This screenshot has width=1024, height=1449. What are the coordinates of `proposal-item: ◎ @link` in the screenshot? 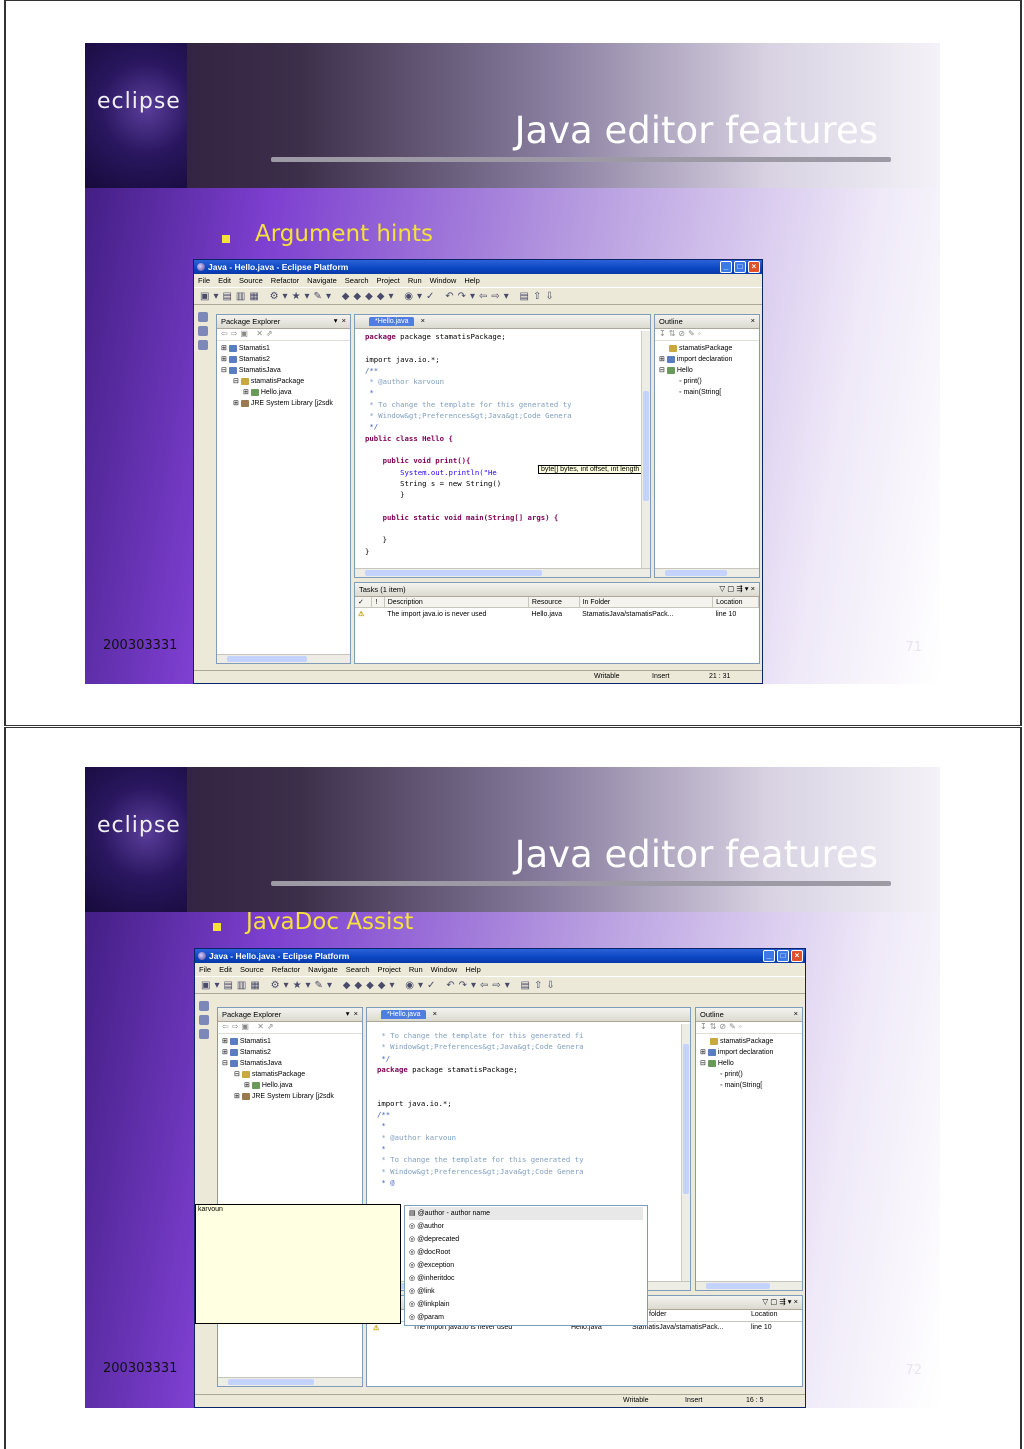 It's located at (526, 1291).